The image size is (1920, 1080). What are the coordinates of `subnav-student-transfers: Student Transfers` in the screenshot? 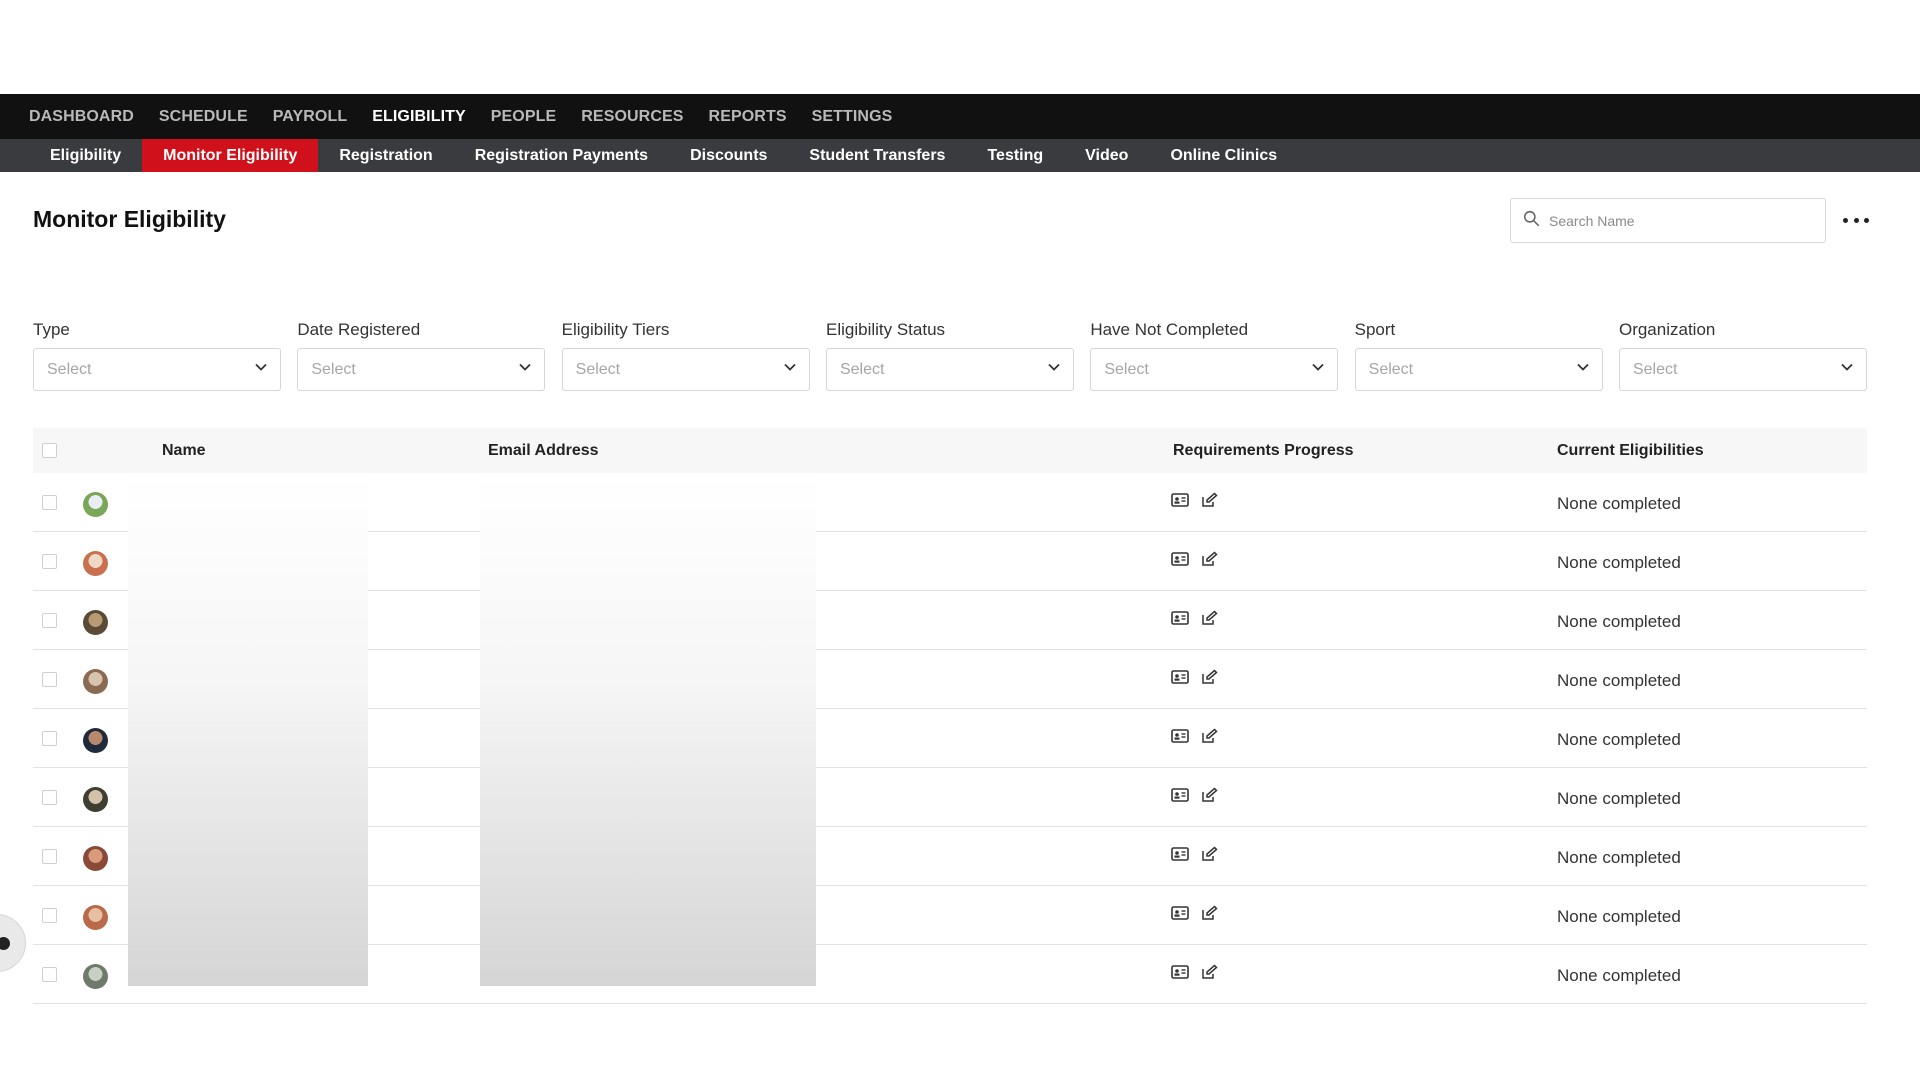 It's located at (877, 155).